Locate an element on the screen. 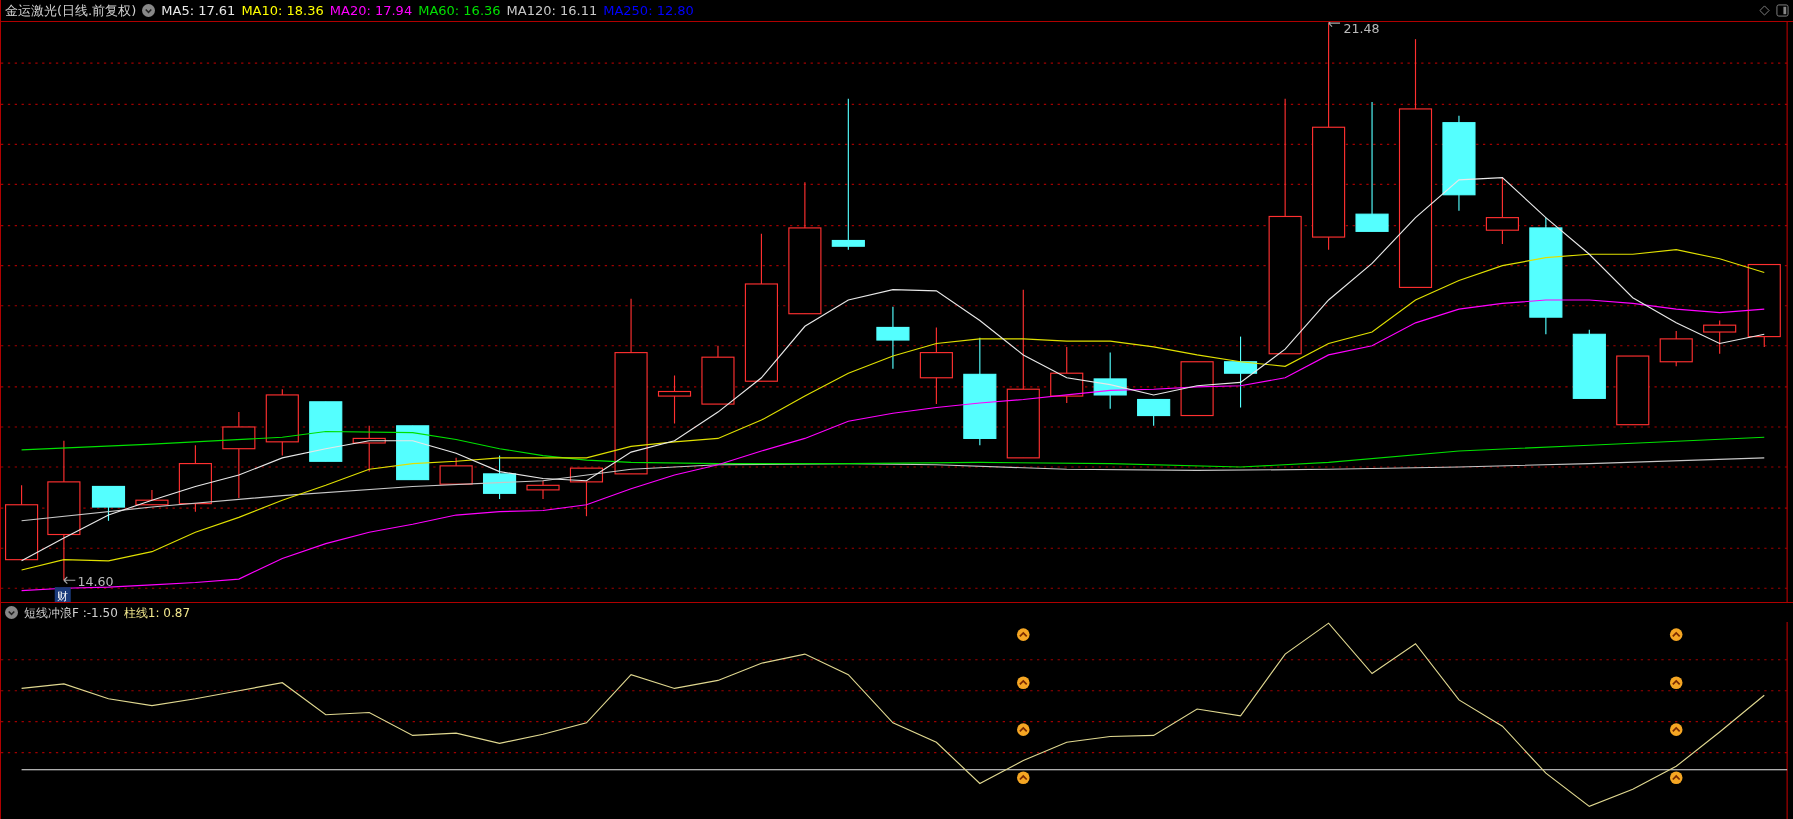 This screenshot has width=1793, height=819. indicator-value: MA5: 17.61 is located at coordinates (198, 10).